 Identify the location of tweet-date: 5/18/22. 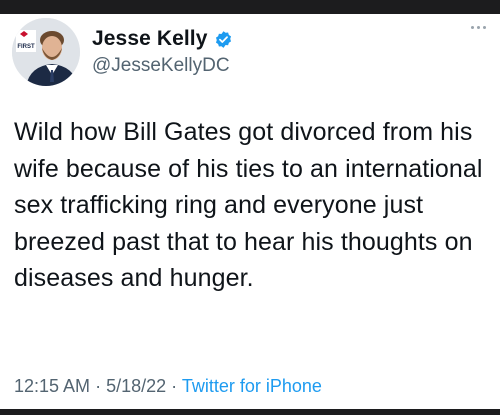
(136, 386).